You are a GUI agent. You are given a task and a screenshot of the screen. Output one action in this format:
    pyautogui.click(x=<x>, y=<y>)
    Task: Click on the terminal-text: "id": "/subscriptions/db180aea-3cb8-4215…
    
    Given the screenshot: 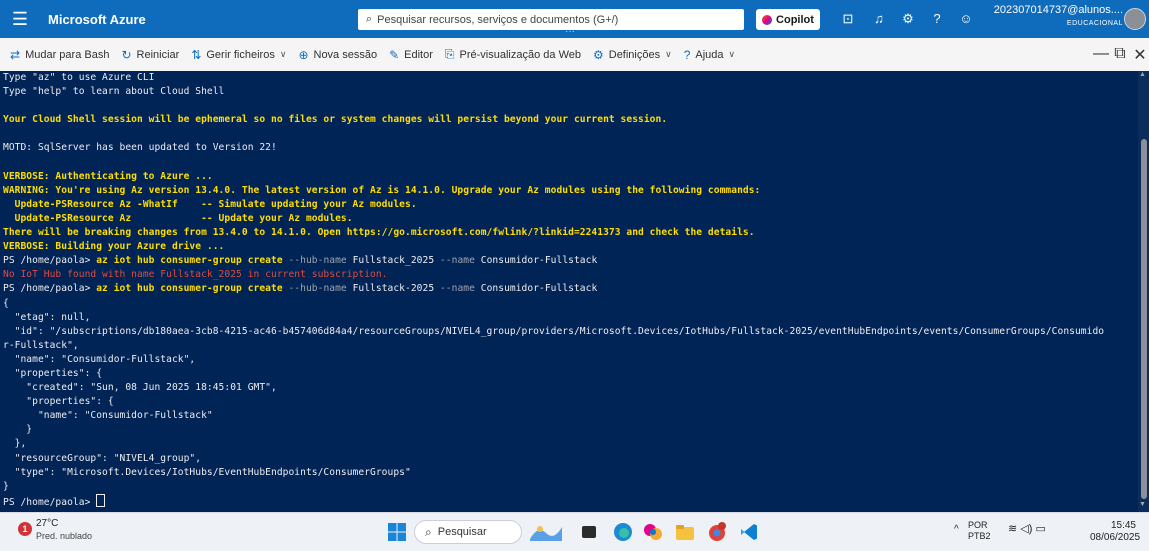 What is the action you would take?
    pyautogui.click(x=554, y=331)
    